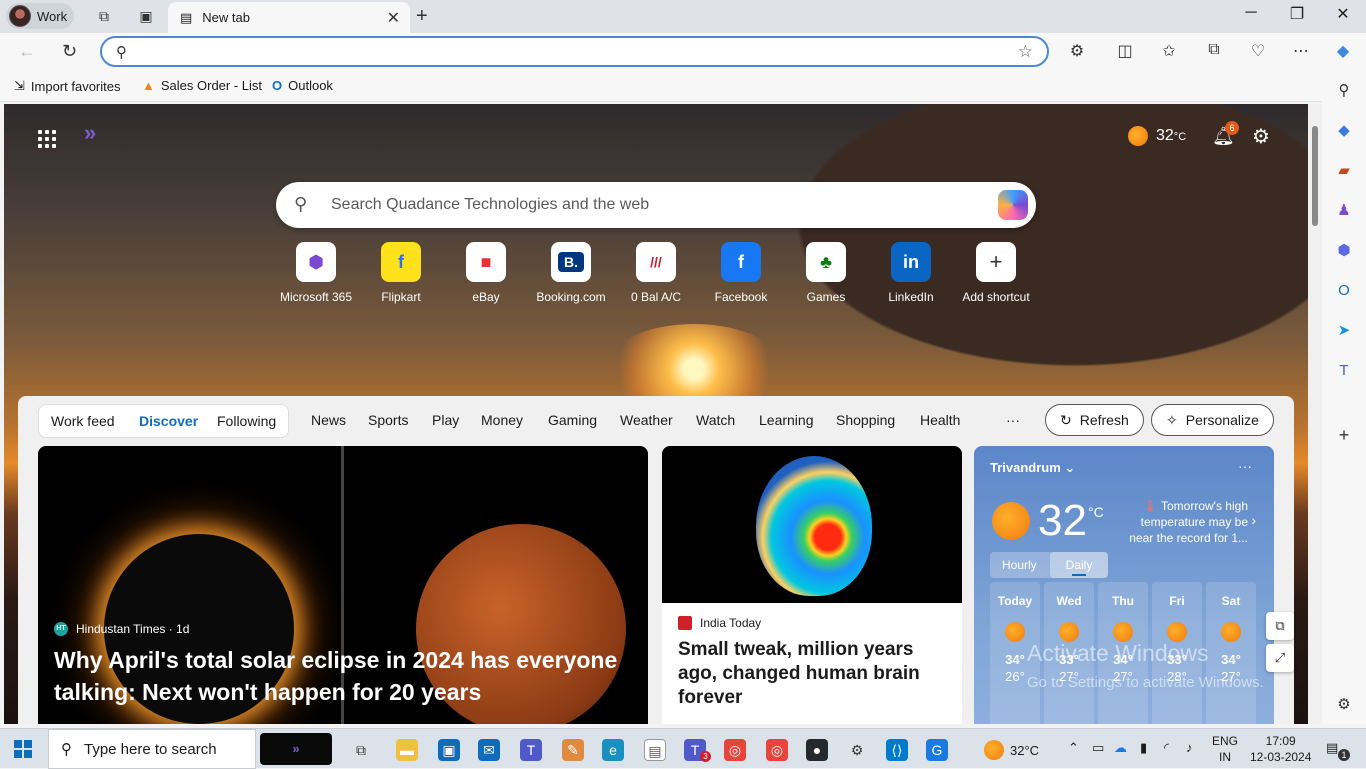  I want to click on browser-essentials-icon: ♡, so click(1258, 51).